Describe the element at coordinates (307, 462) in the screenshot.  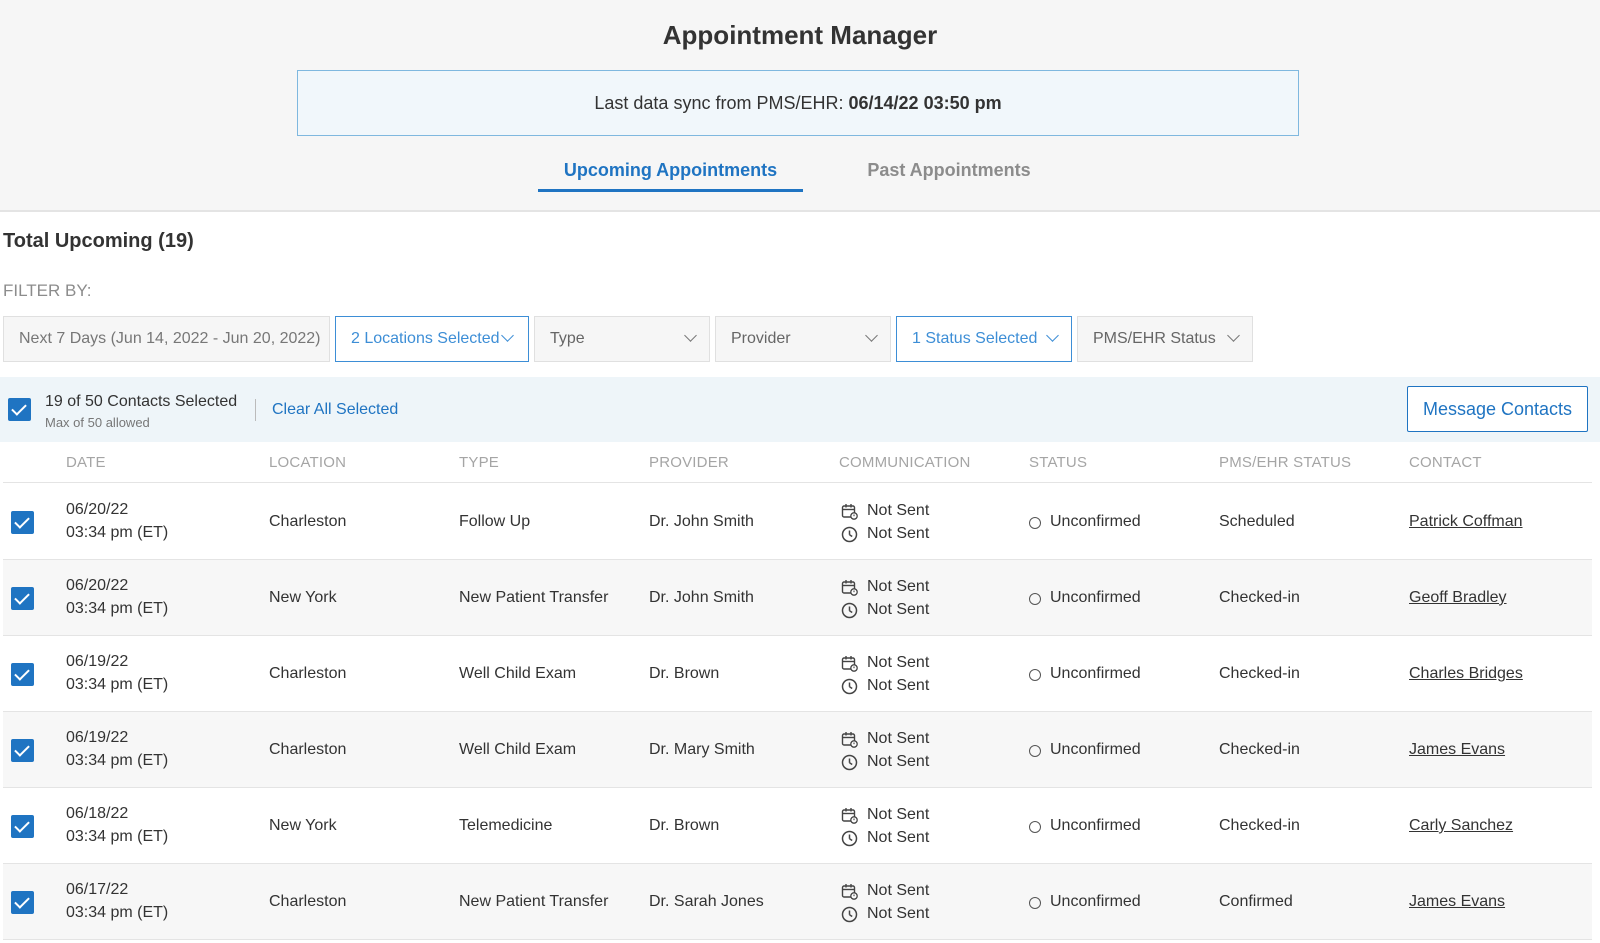
I see `column-header-location: LOCATION` at that location.